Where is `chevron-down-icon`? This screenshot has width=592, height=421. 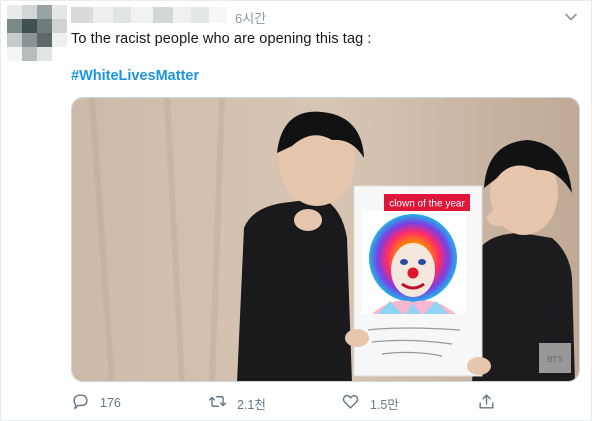 chevron-down-icon is located at coordinates (571, 17).